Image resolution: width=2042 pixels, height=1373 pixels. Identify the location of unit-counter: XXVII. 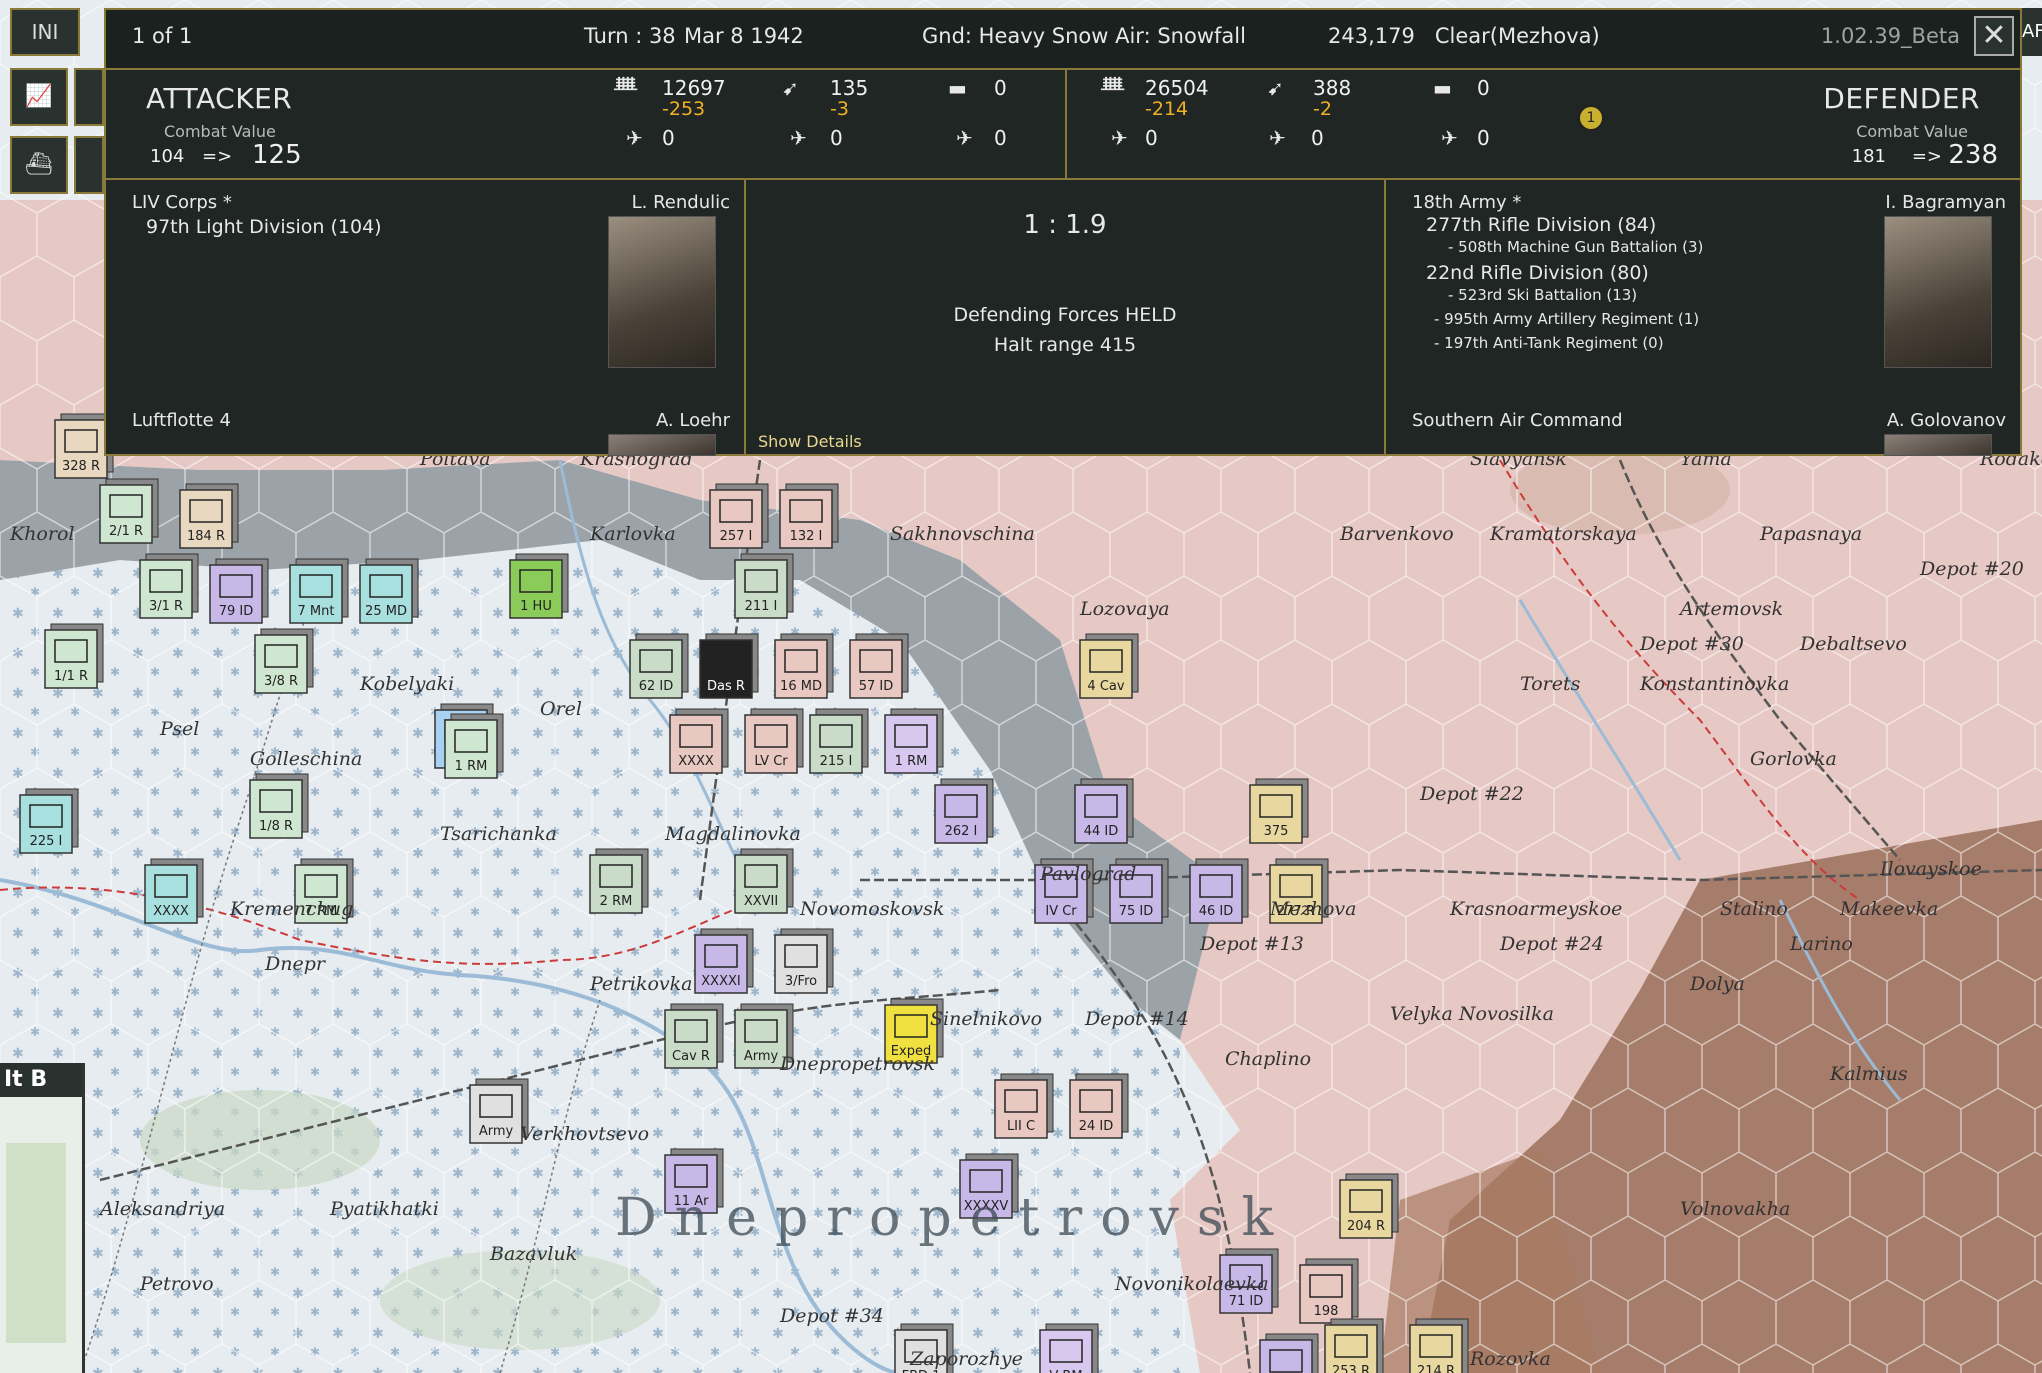
(764, 881).